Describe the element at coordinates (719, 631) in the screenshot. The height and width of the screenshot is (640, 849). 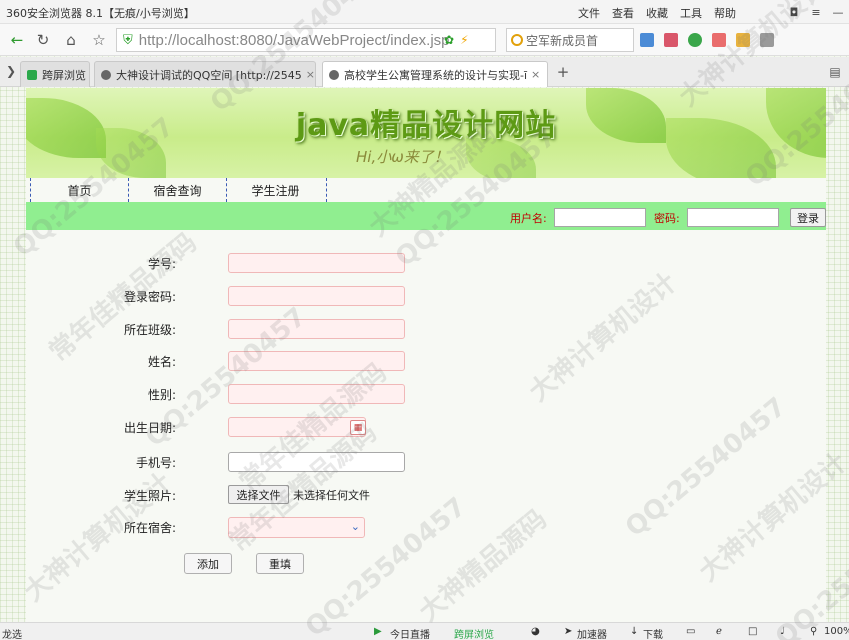
I see `ie-icon: ℯ` at that location.